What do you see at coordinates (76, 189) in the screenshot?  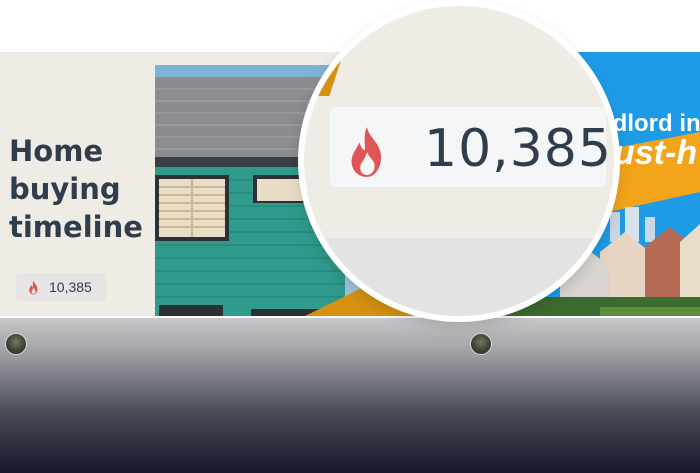 I see `article-title: Home buying timeline` at bounding box center [76, 189].